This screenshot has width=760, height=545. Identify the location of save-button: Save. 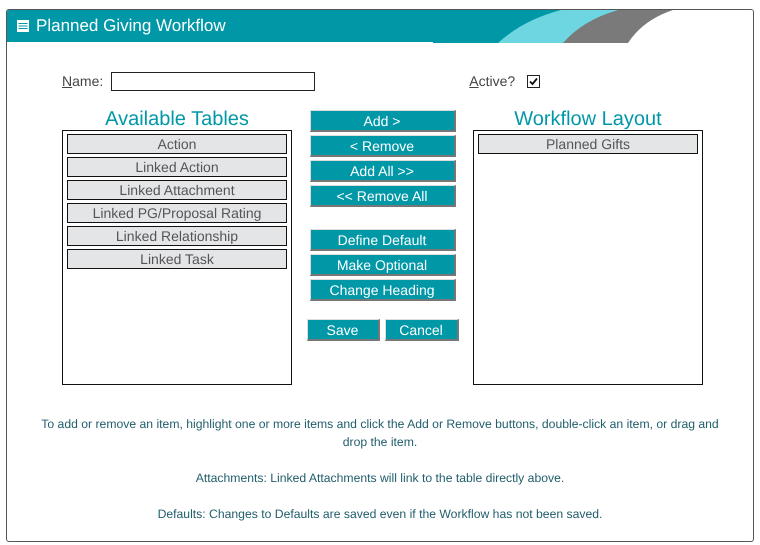
(343, 330).